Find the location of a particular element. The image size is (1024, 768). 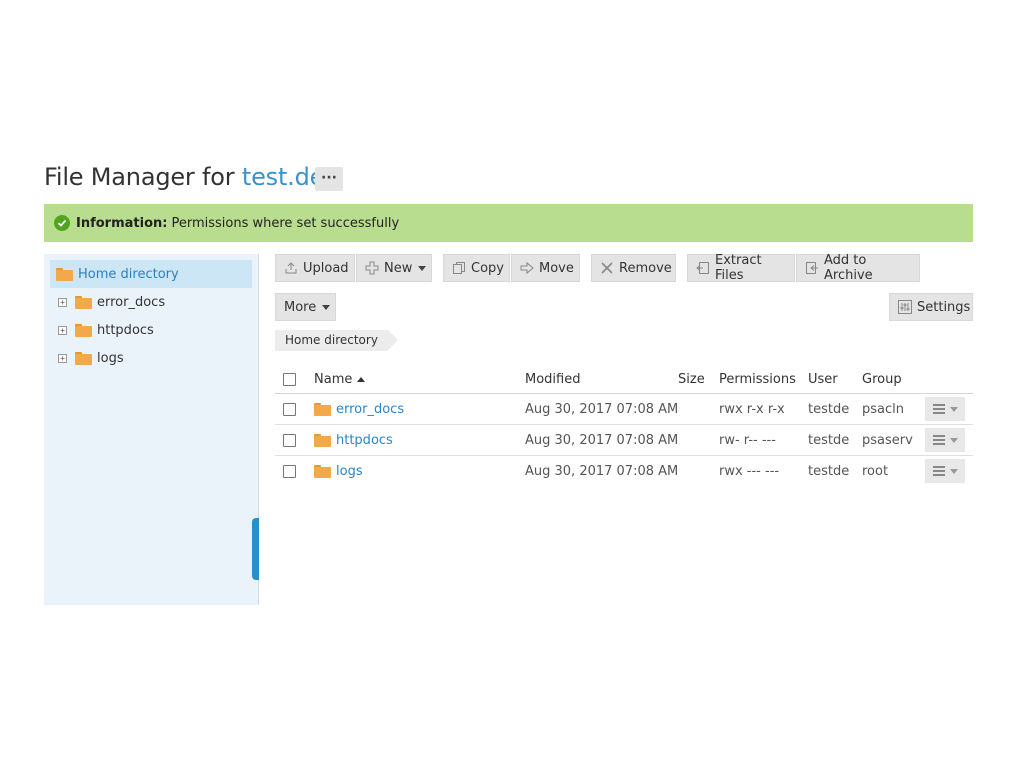

page-title: File Manager for test.de is located at coordinates (184, 177).